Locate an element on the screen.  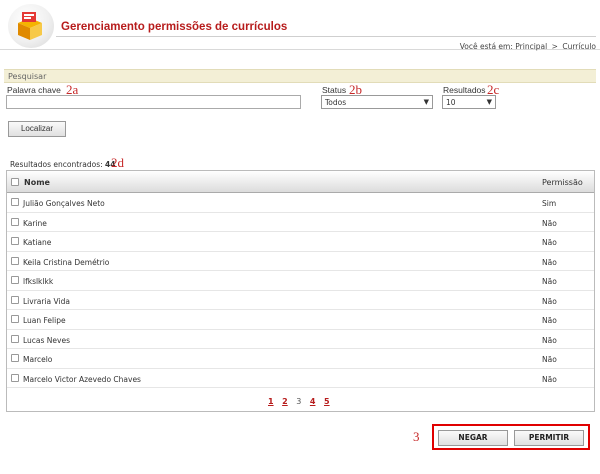
page-current-3: 3 is located at coordinates (299, 401).